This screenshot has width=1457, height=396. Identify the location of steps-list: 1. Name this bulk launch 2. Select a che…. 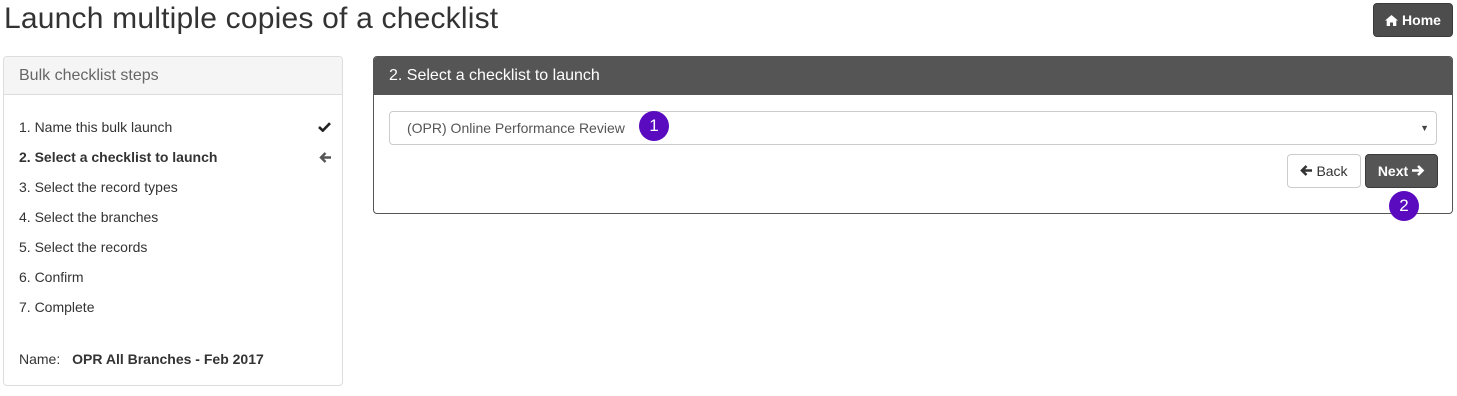
(175, 220).